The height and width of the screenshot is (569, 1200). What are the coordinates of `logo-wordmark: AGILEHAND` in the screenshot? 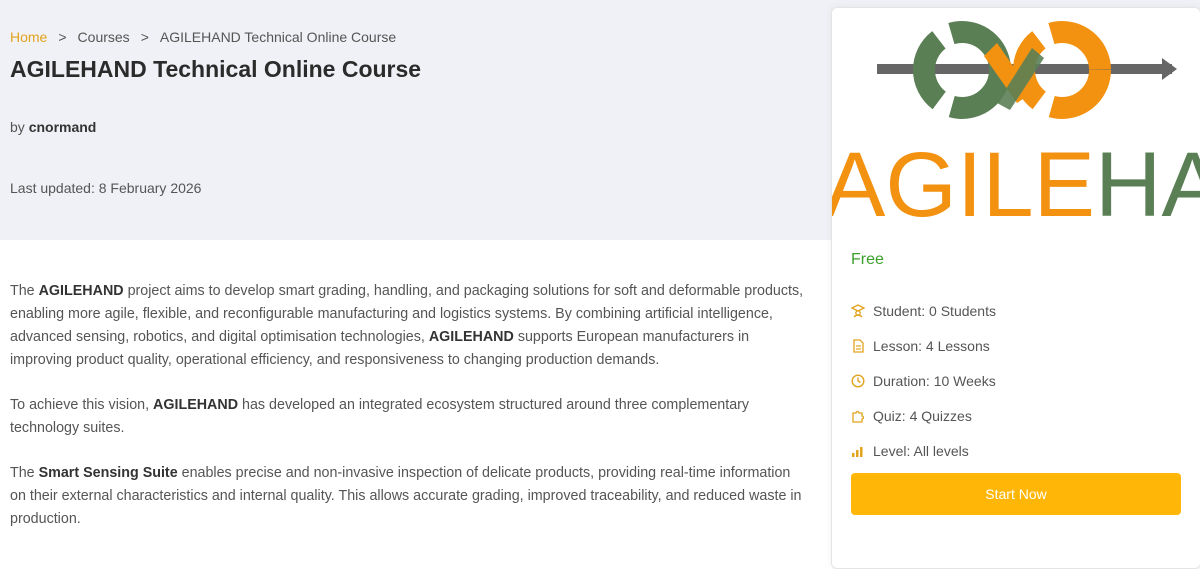 It's located at (1016, 185).